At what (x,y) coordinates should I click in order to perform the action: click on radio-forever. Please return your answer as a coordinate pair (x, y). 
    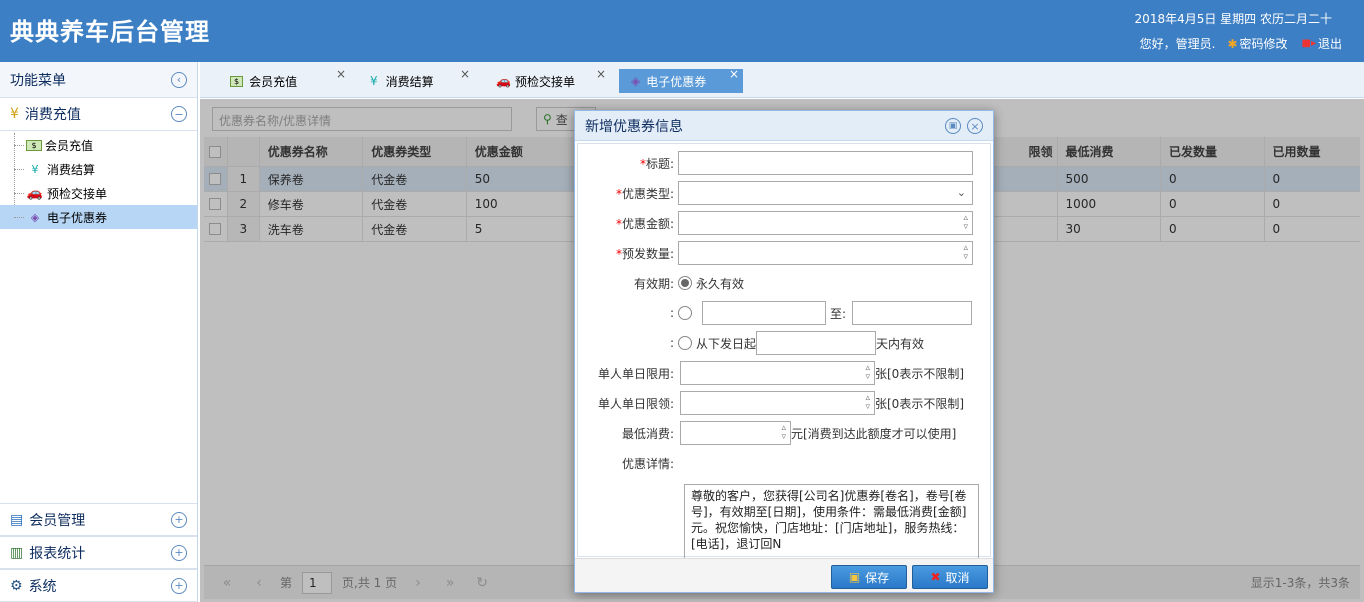
    Looking at the image, I should click on (685, 283).